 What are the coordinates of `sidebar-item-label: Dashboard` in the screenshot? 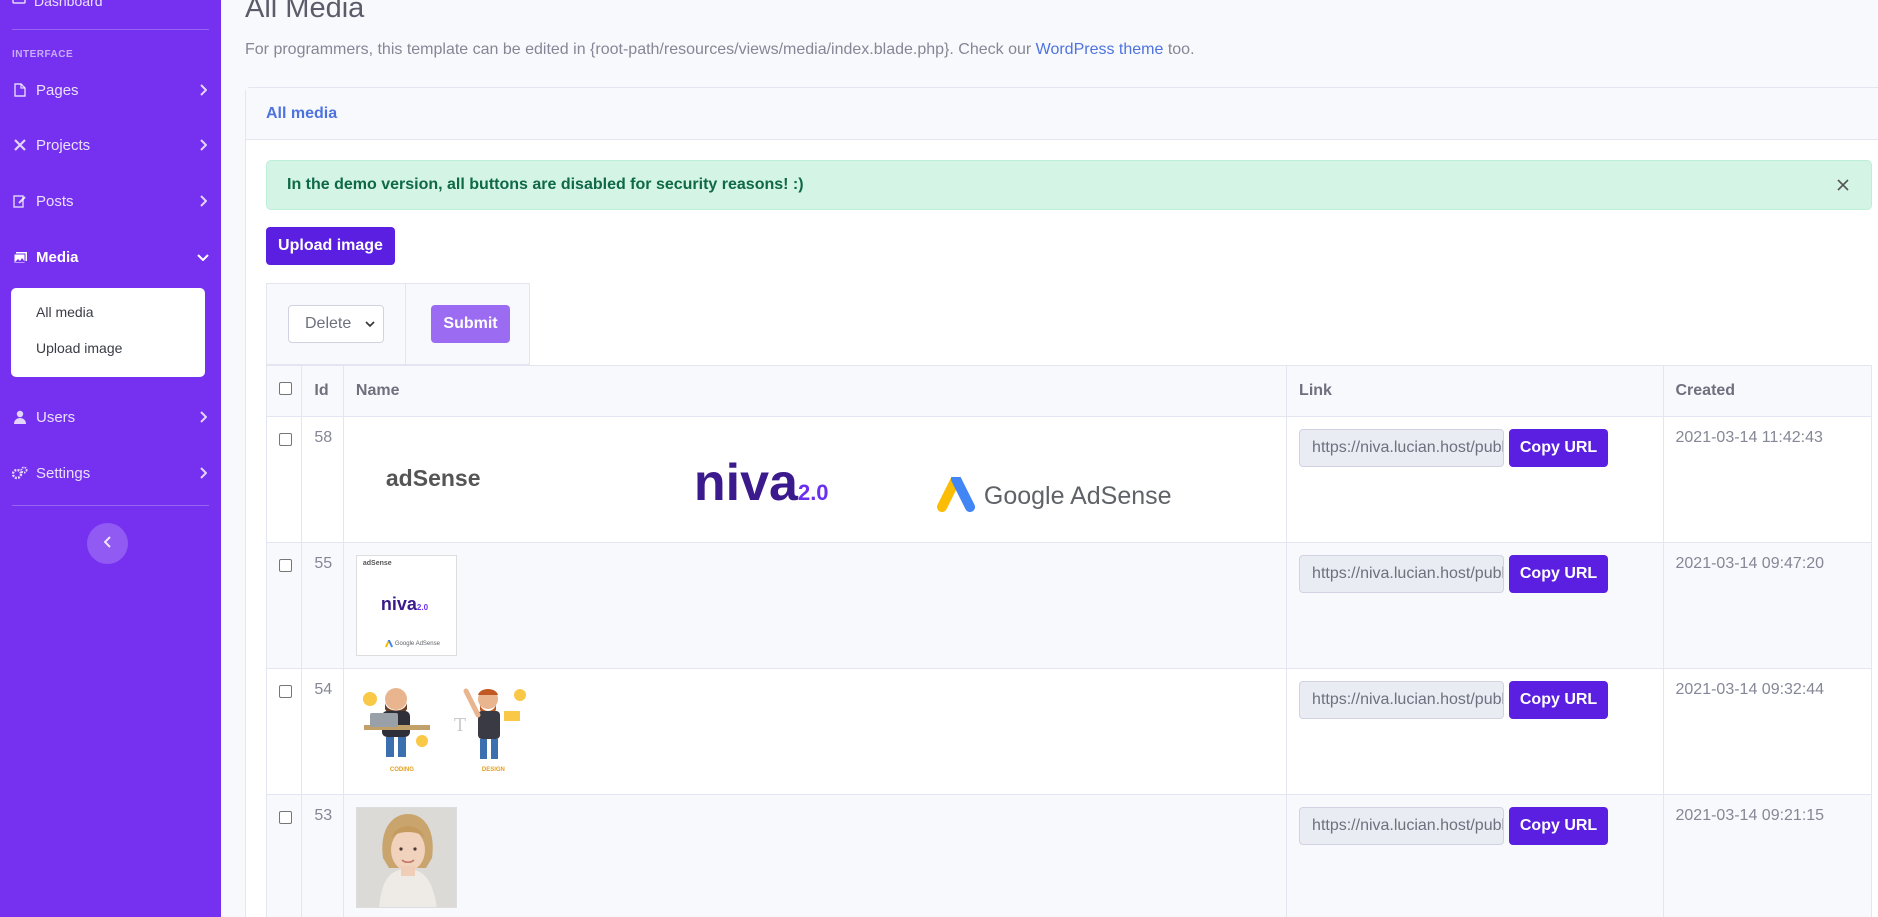 It's located at (68, 4).